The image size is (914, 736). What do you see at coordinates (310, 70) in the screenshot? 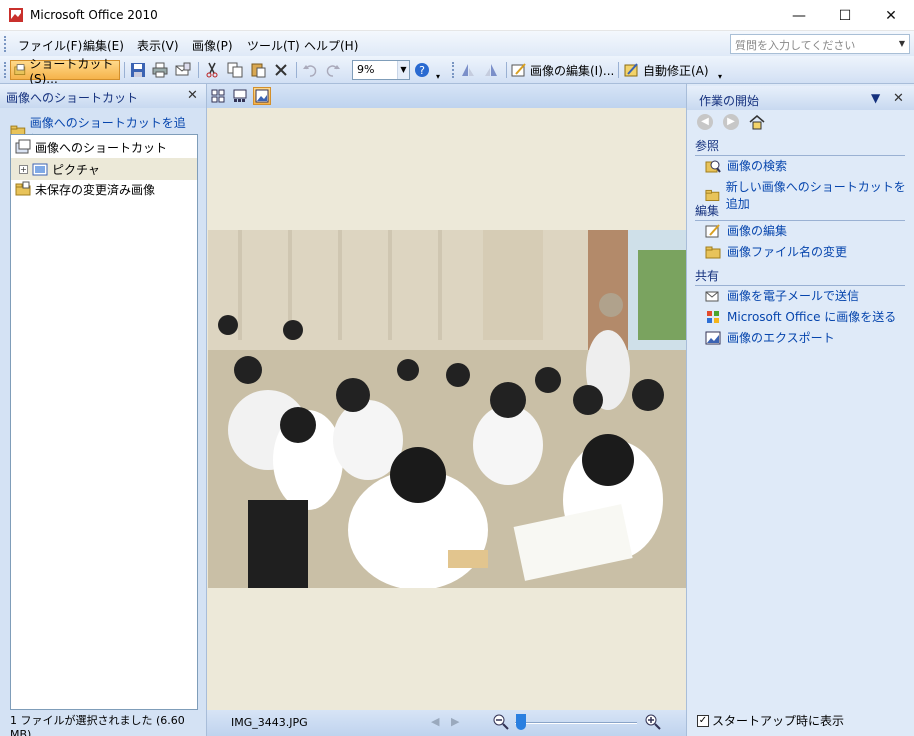
I see `undo-button` at bounding box center [310, 70].